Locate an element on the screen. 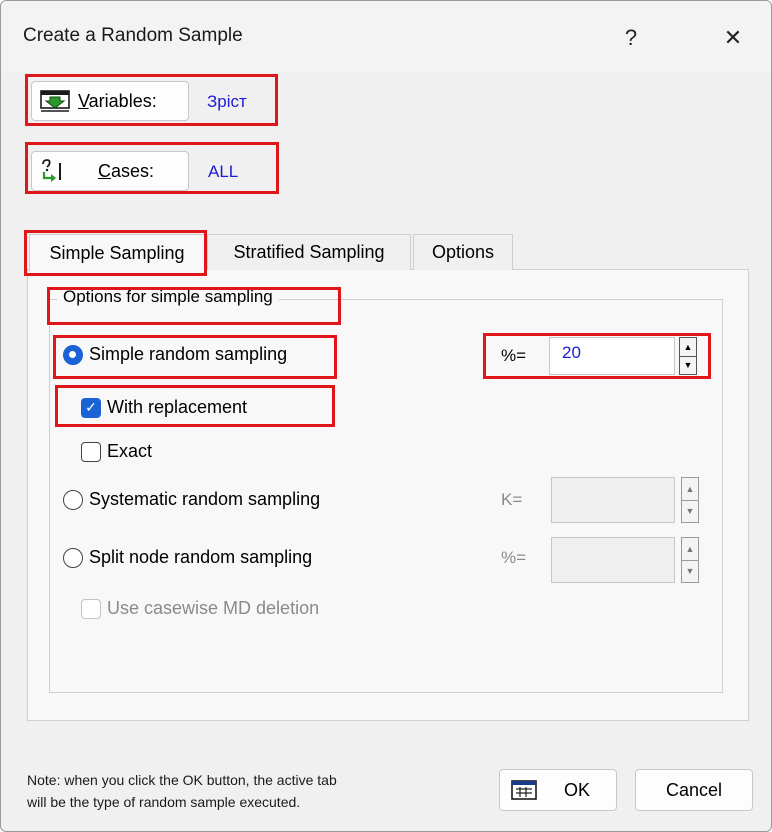  exact-checkbox: Exact is located at coordinates (116, 451).